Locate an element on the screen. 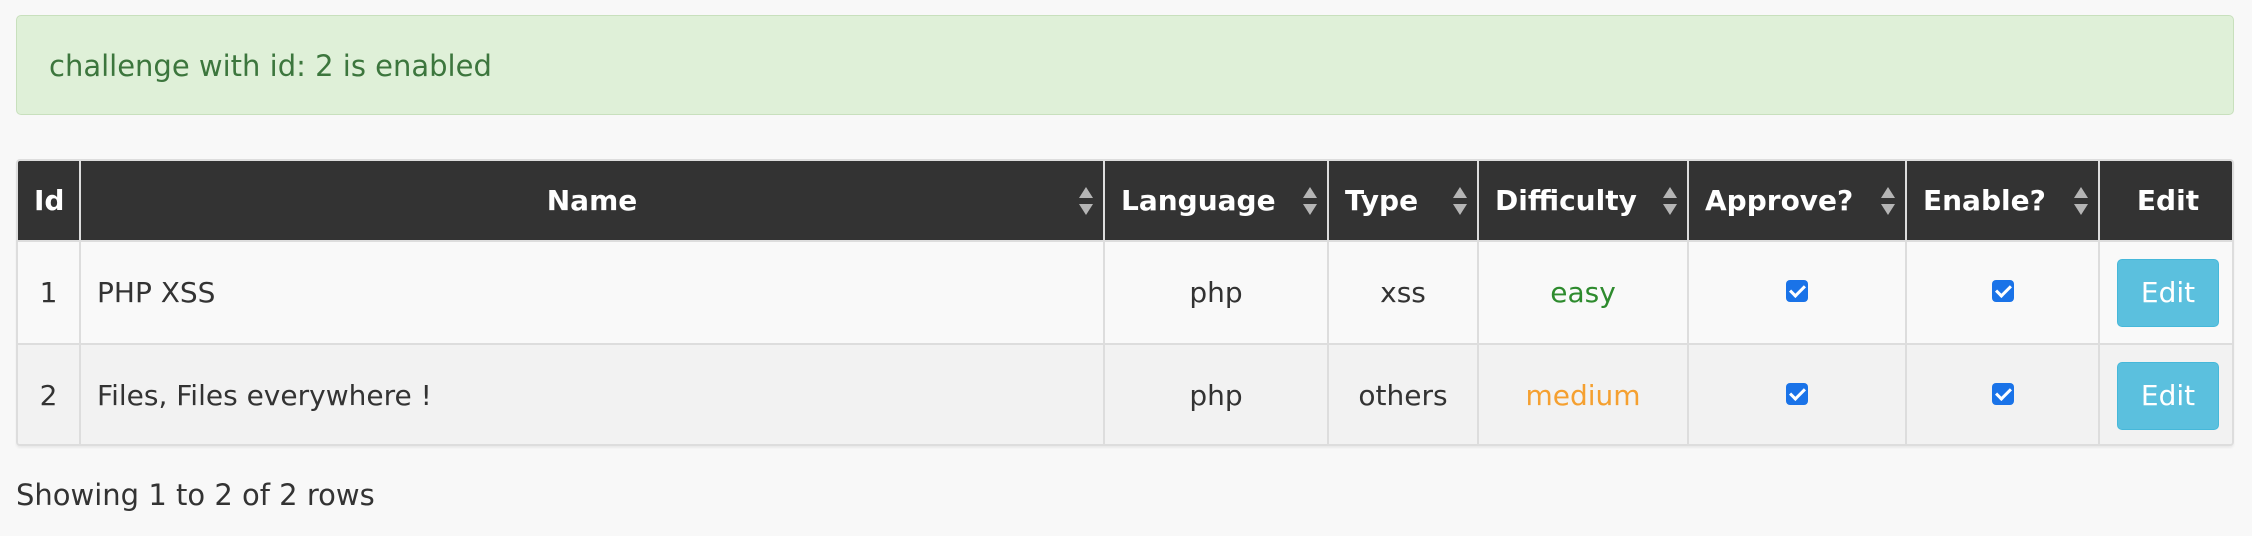  pagination-info: Showing 1 to 2 of 2 rows is located at coordinates (195, 495).